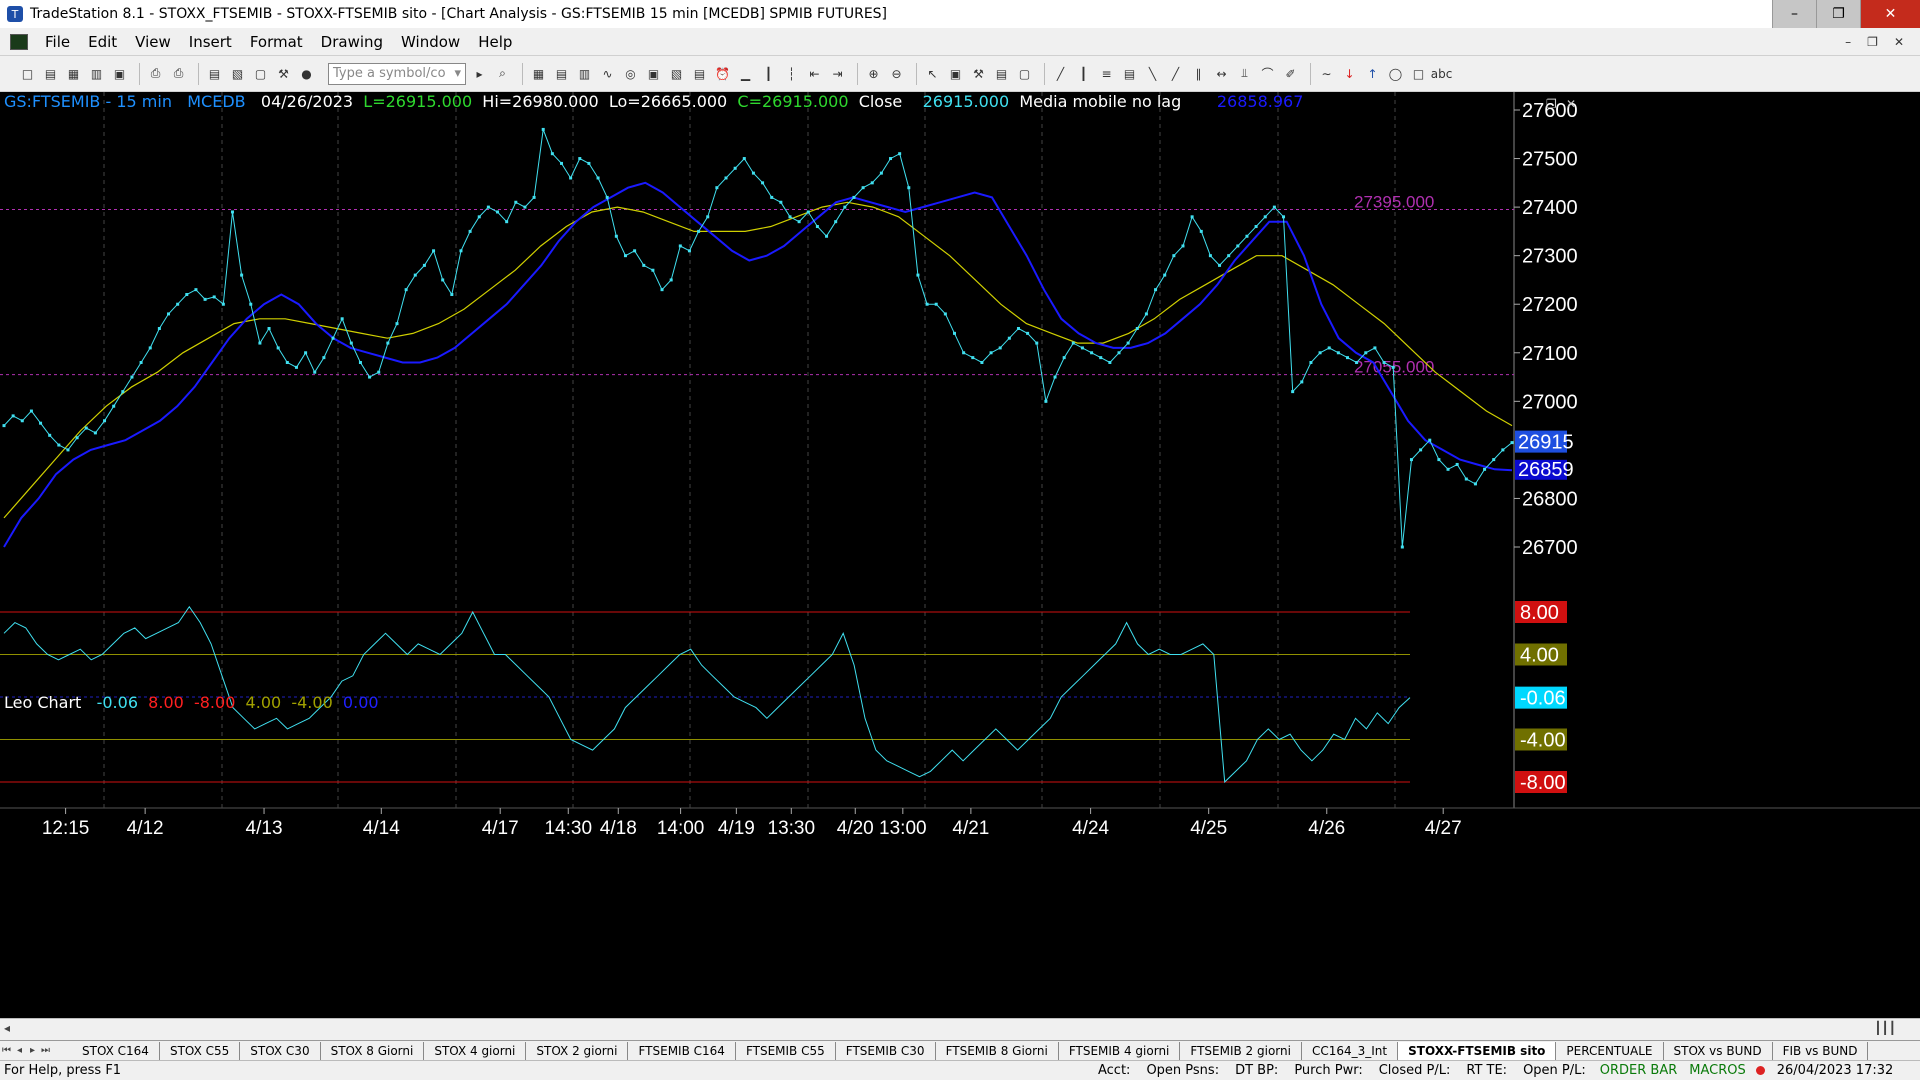  What do you see at coordinates (495, 42) in the screenshot?
I see `menu-help: Help` at bounding box center [495, 42].